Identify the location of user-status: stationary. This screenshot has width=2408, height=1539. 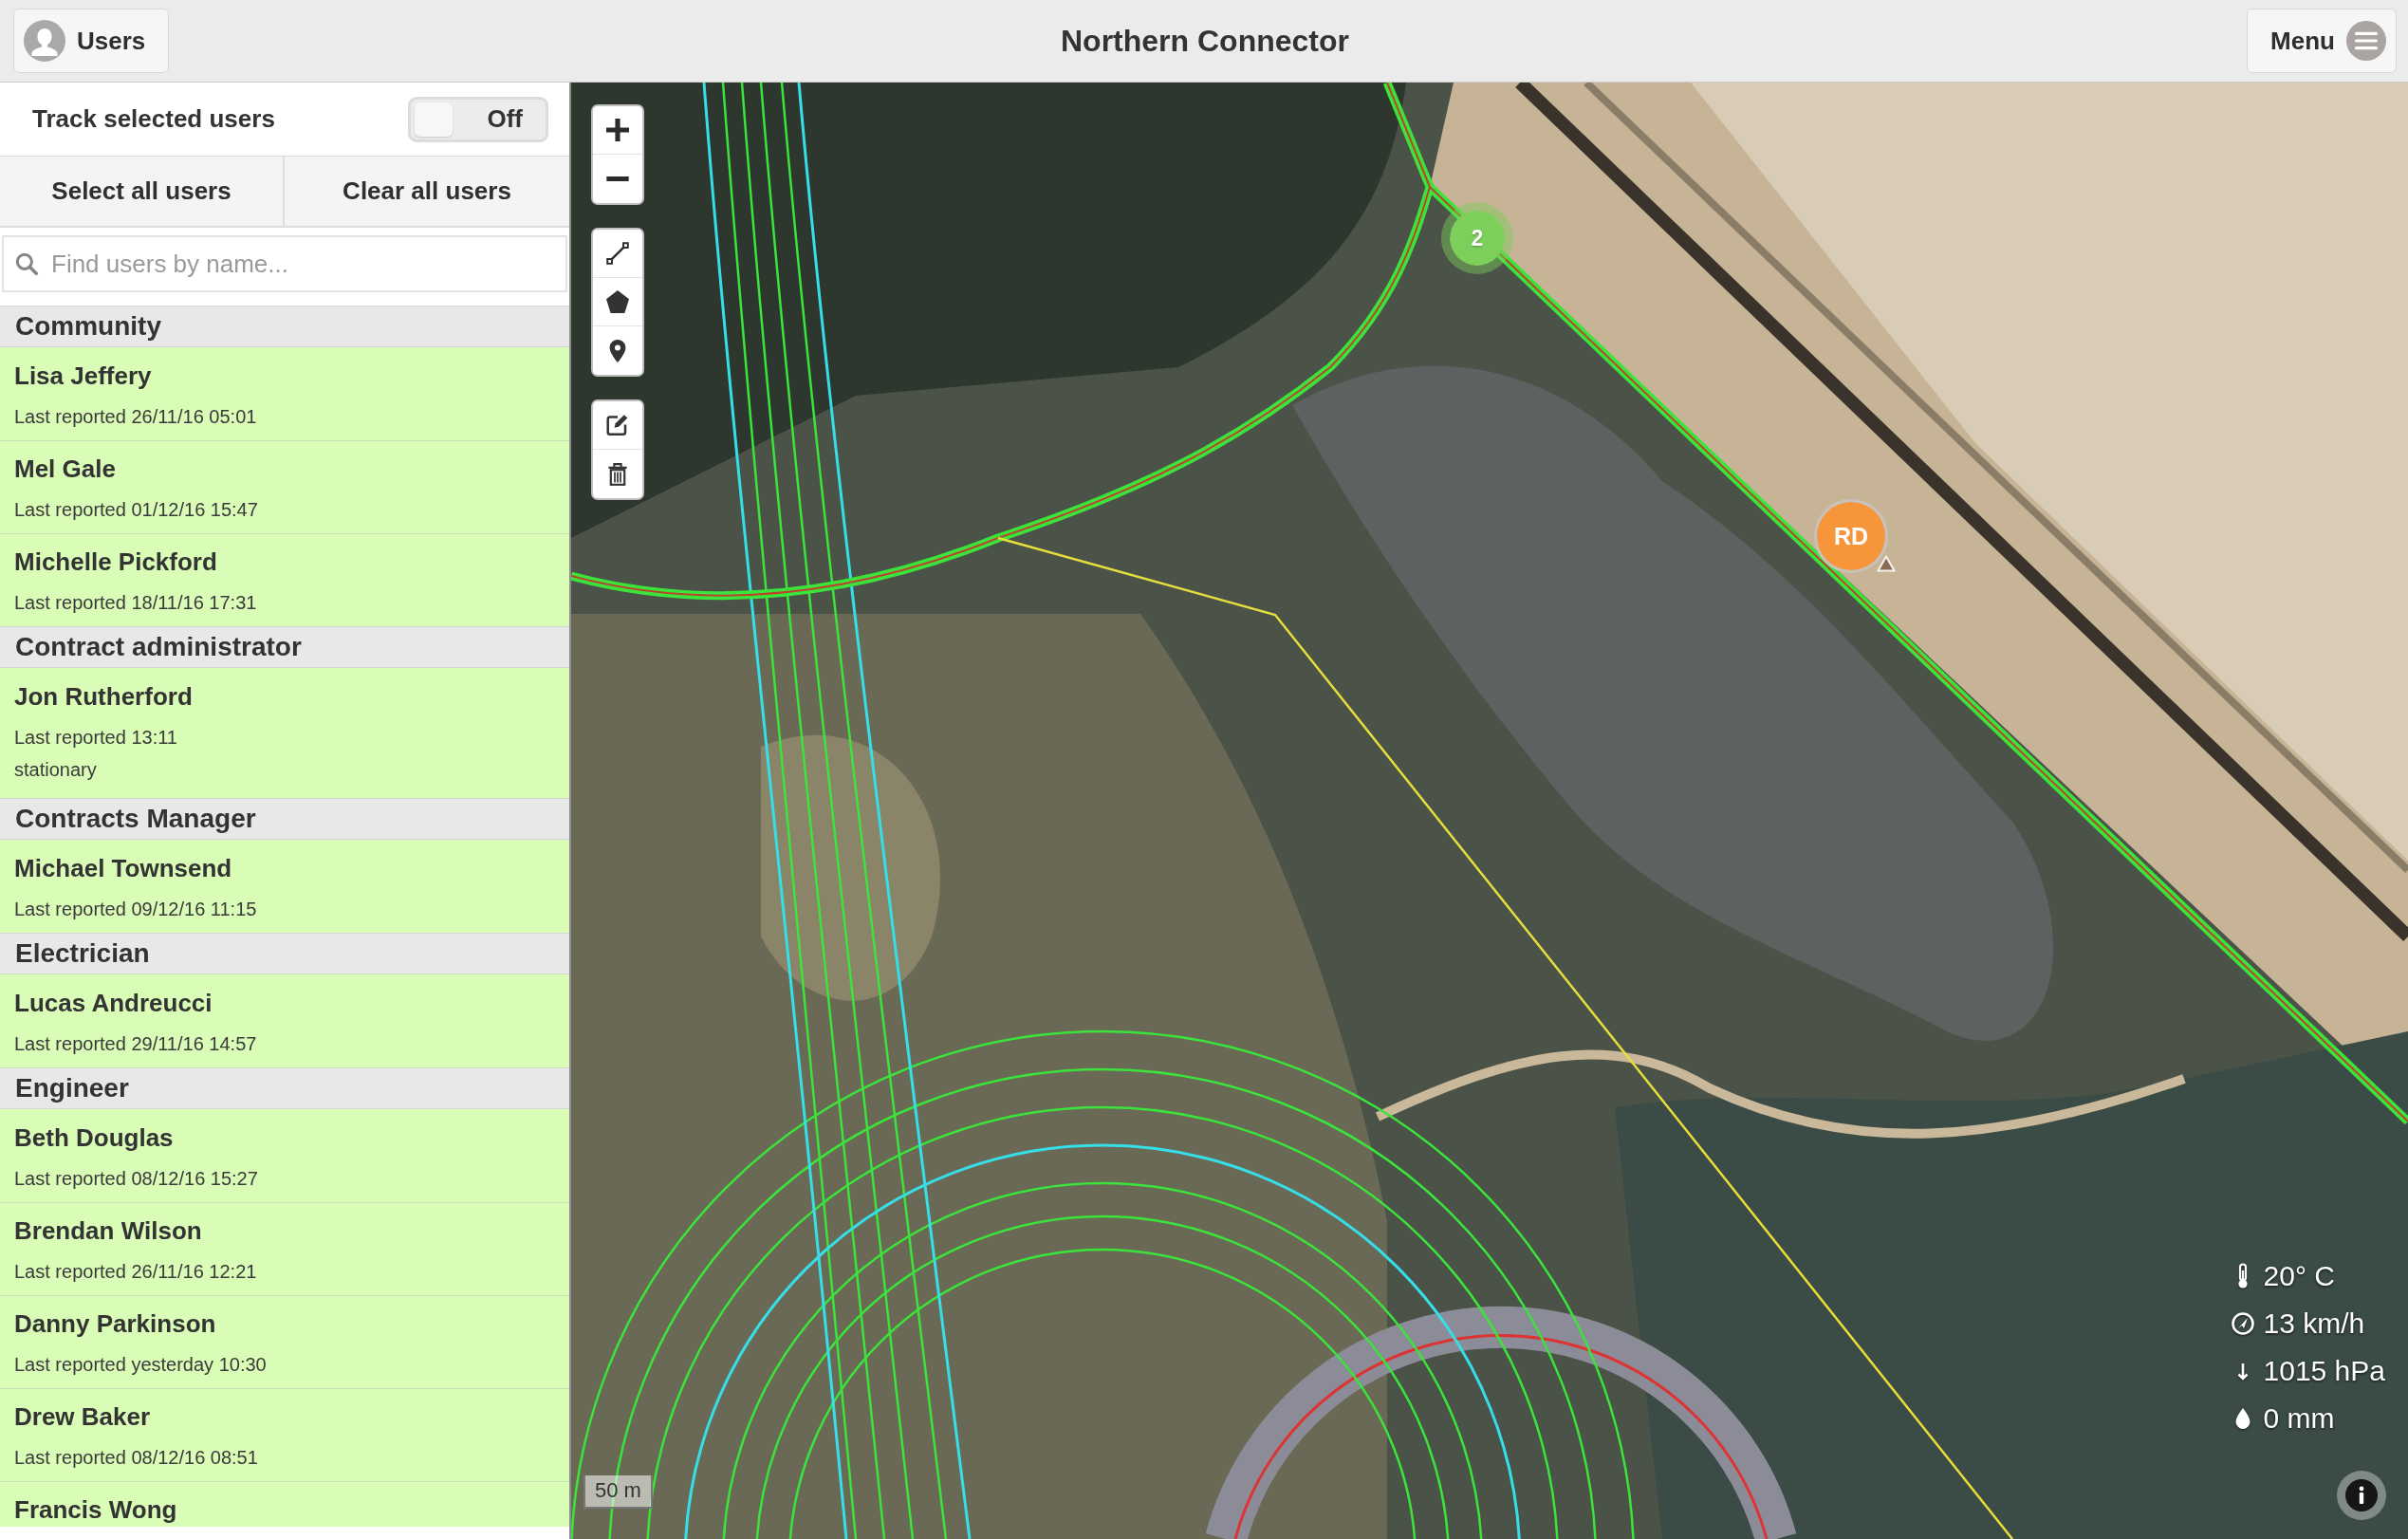
(55, 770).